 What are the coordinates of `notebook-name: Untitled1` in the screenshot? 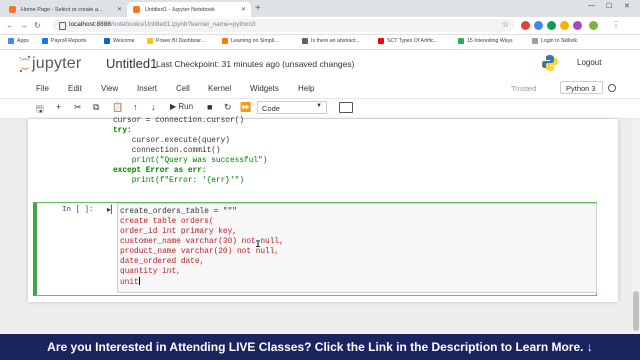 It's located at (131, 63).